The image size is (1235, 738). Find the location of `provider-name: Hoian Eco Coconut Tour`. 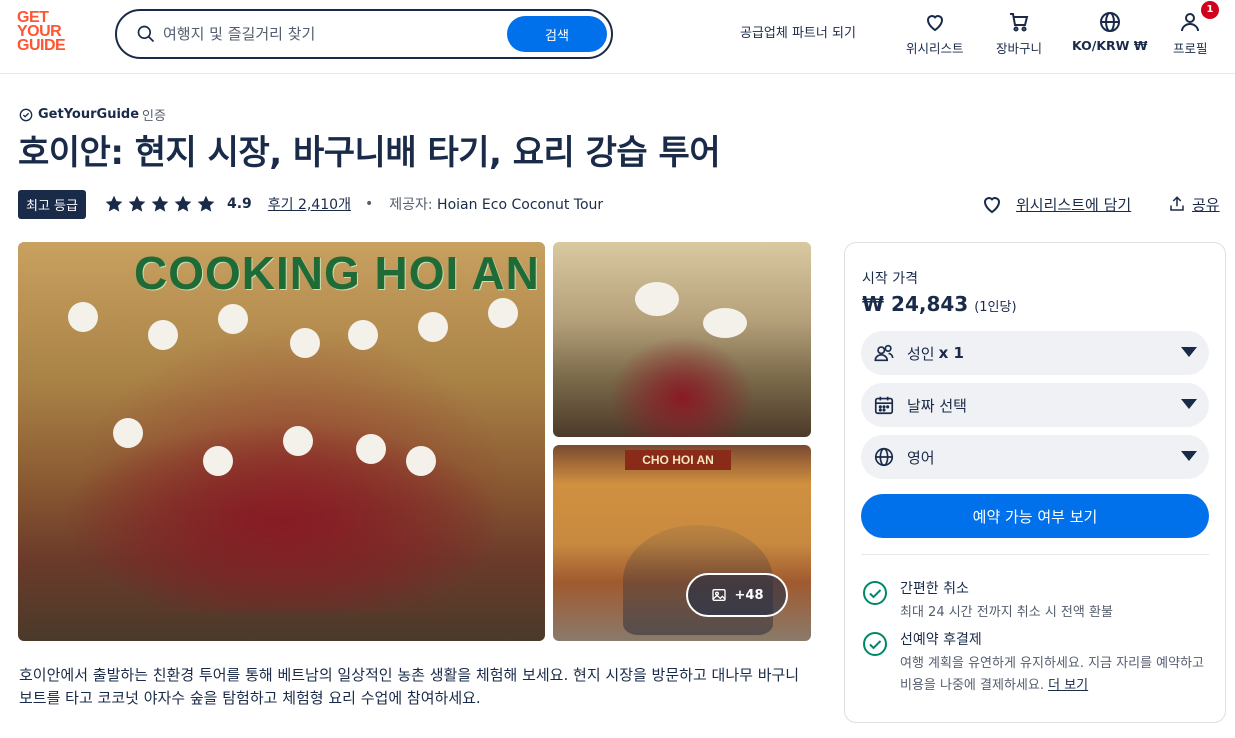

provider-name: Hoian Eco Coconut Tour is located at coordinates (520, 205).